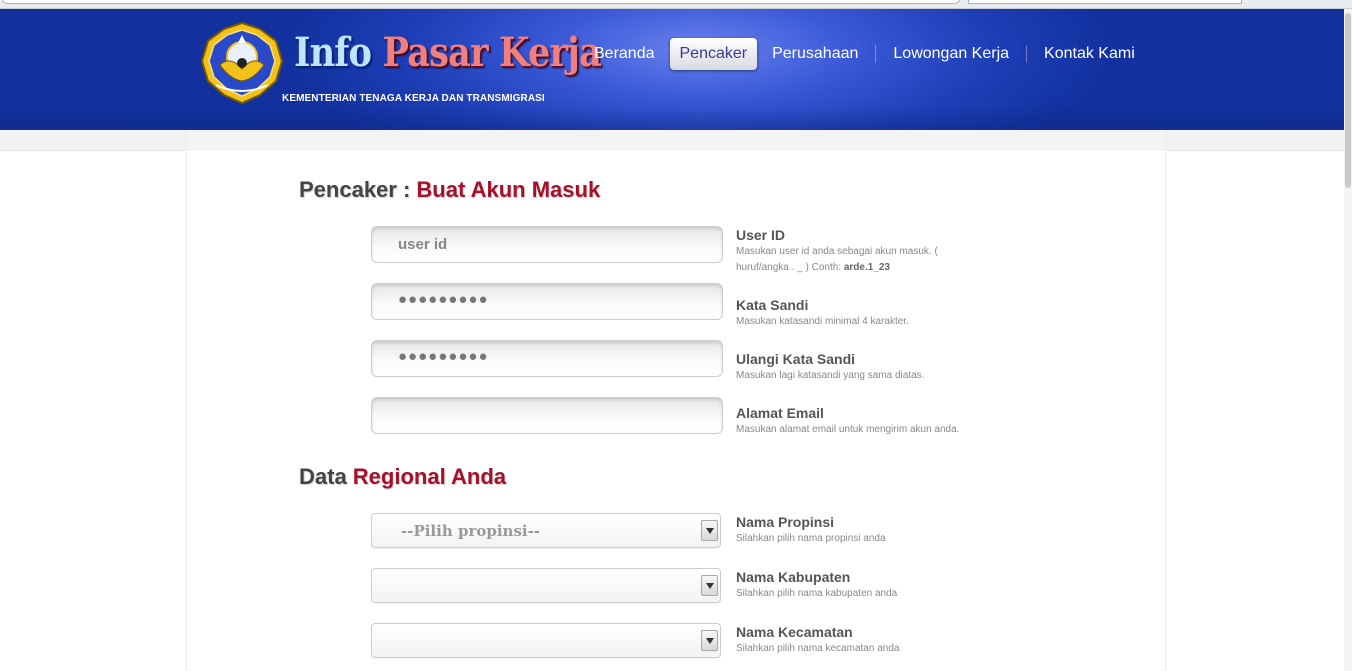  I want to click on district-label: Nama Kecamatan, so click(794, 632).